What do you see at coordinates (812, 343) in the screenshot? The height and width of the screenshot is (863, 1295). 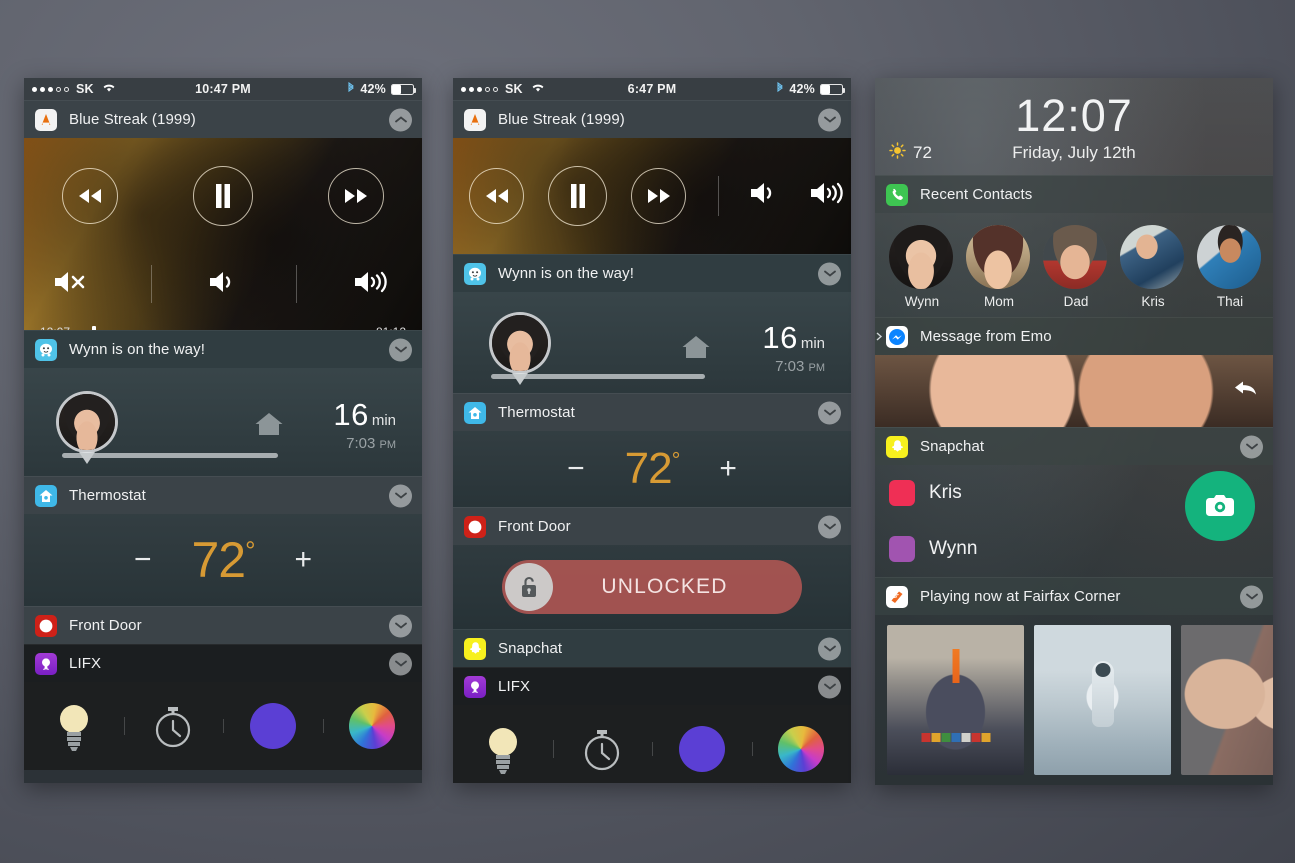 I see `eta-unit: min` at bounding box center [812, 343].